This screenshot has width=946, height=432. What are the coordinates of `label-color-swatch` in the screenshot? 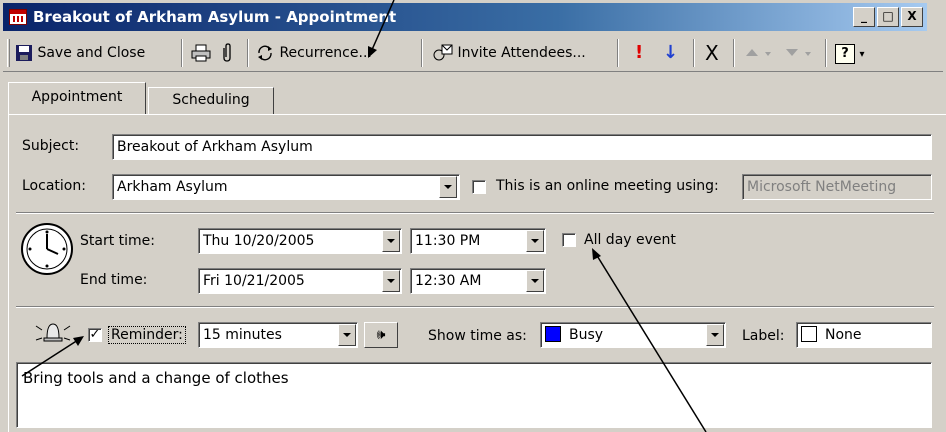 It's located at (809, 334).